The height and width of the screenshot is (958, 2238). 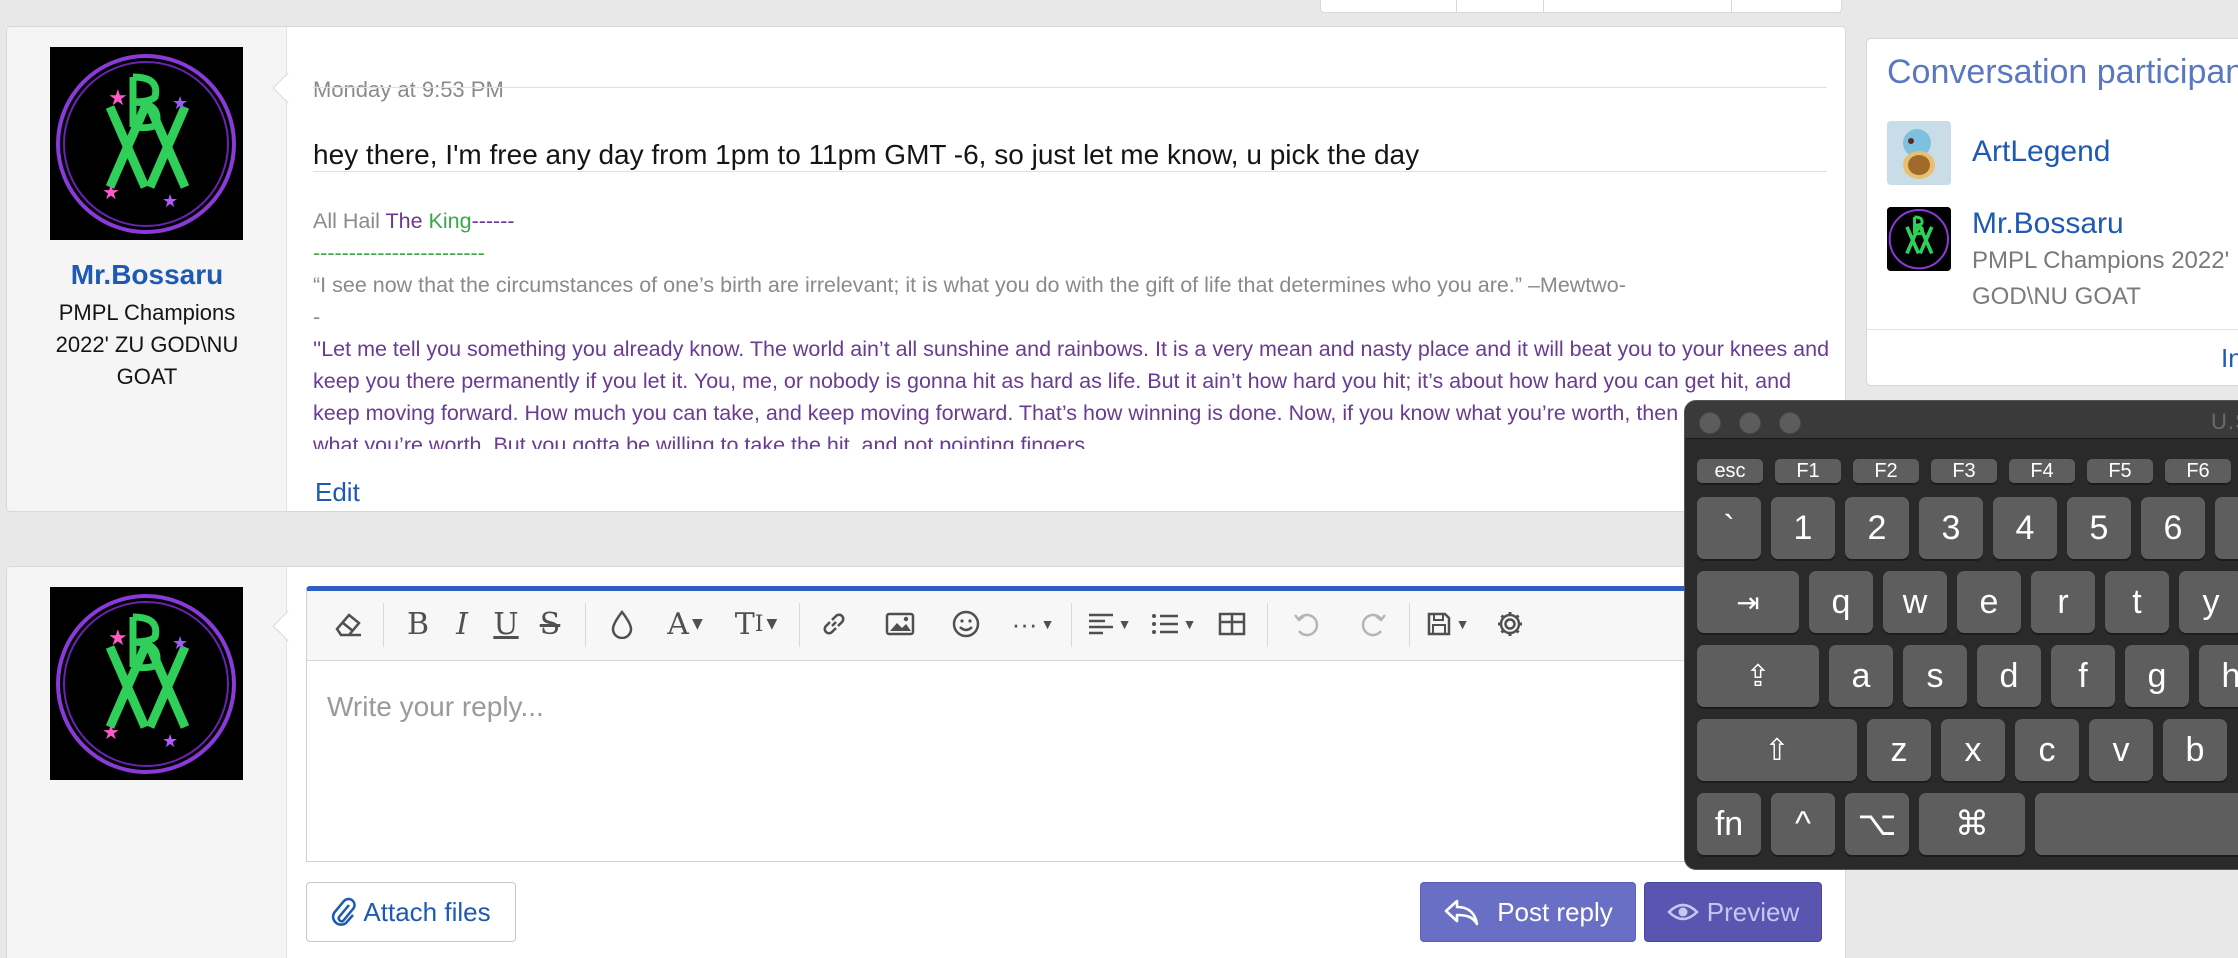 I want to click on key-d: d, so click(x=2009, y=676).